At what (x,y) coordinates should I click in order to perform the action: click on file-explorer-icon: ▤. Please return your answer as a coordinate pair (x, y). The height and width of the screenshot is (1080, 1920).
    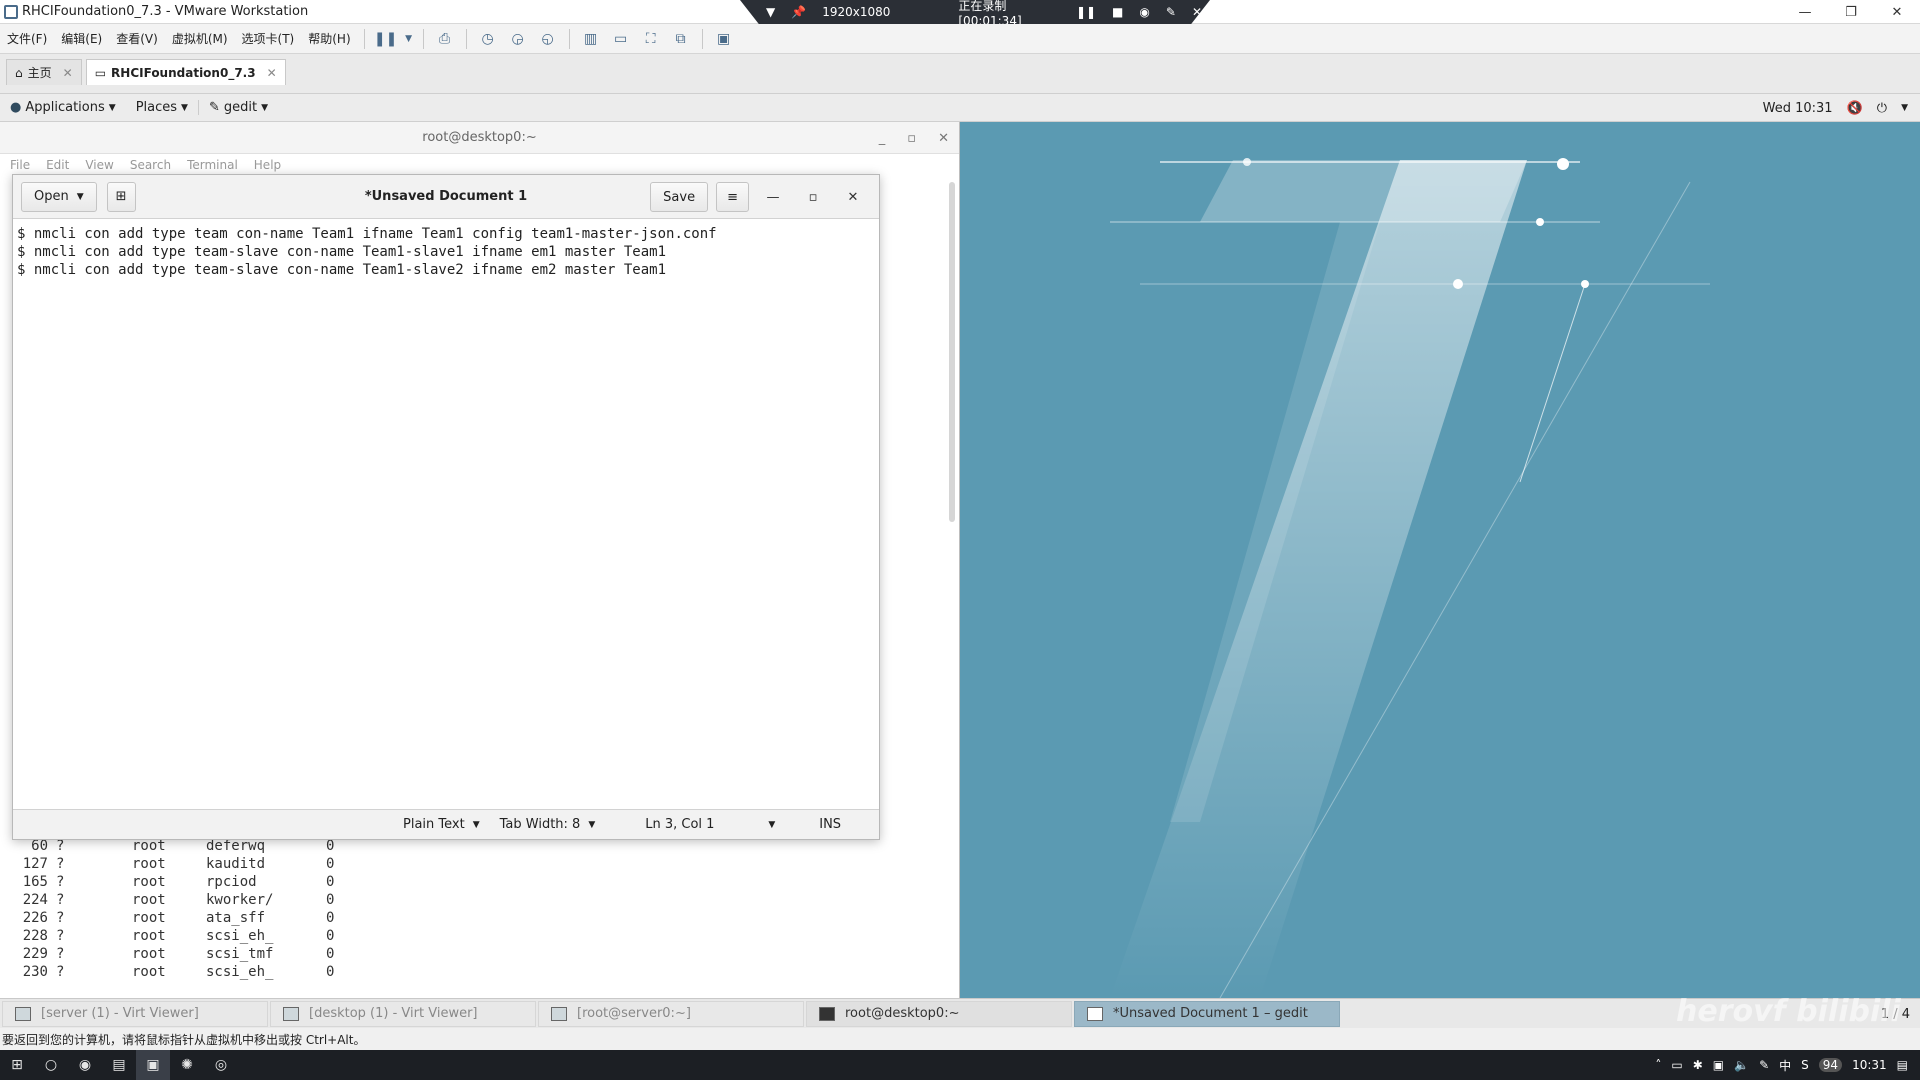
    Looking at the image, I should click on (119, 1065).